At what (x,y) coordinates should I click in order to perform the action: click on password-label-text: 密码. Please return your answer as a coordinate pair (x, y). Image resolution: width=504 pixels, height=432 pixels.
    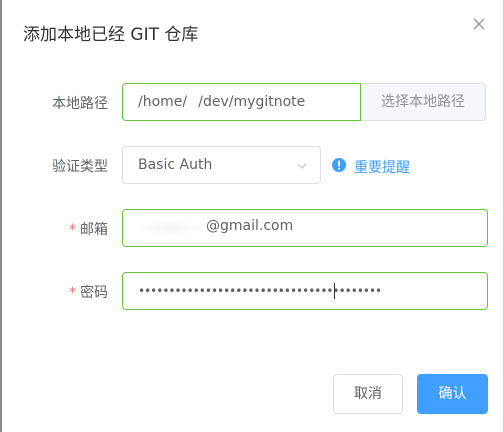
    Looking at the image, I should click on (94, 293).